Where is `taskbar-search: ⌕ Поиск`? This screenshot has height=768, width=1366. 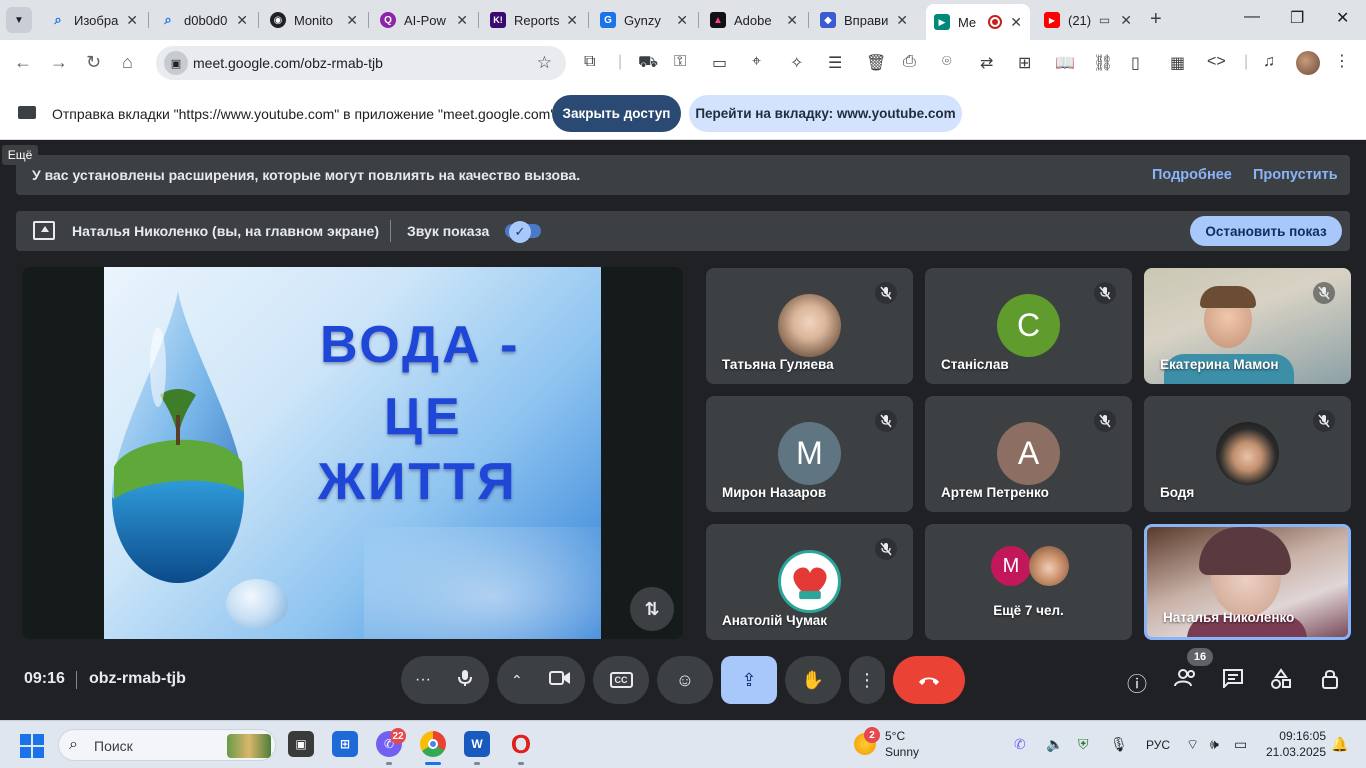 taskbar-search: ⌕ Поиск is located at coordinates (167, 745).